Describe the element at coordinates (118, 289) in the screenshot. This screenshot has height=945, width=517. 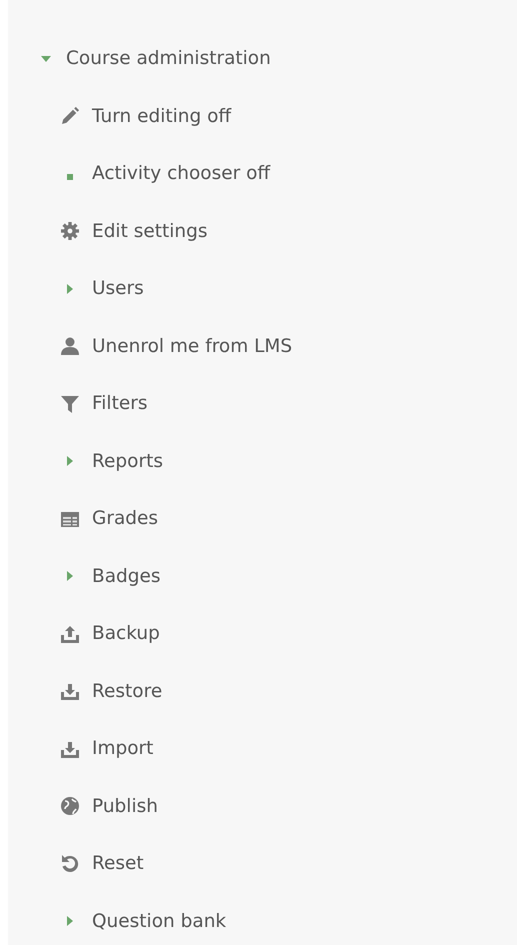
I see `menu-item: Users` at that location.